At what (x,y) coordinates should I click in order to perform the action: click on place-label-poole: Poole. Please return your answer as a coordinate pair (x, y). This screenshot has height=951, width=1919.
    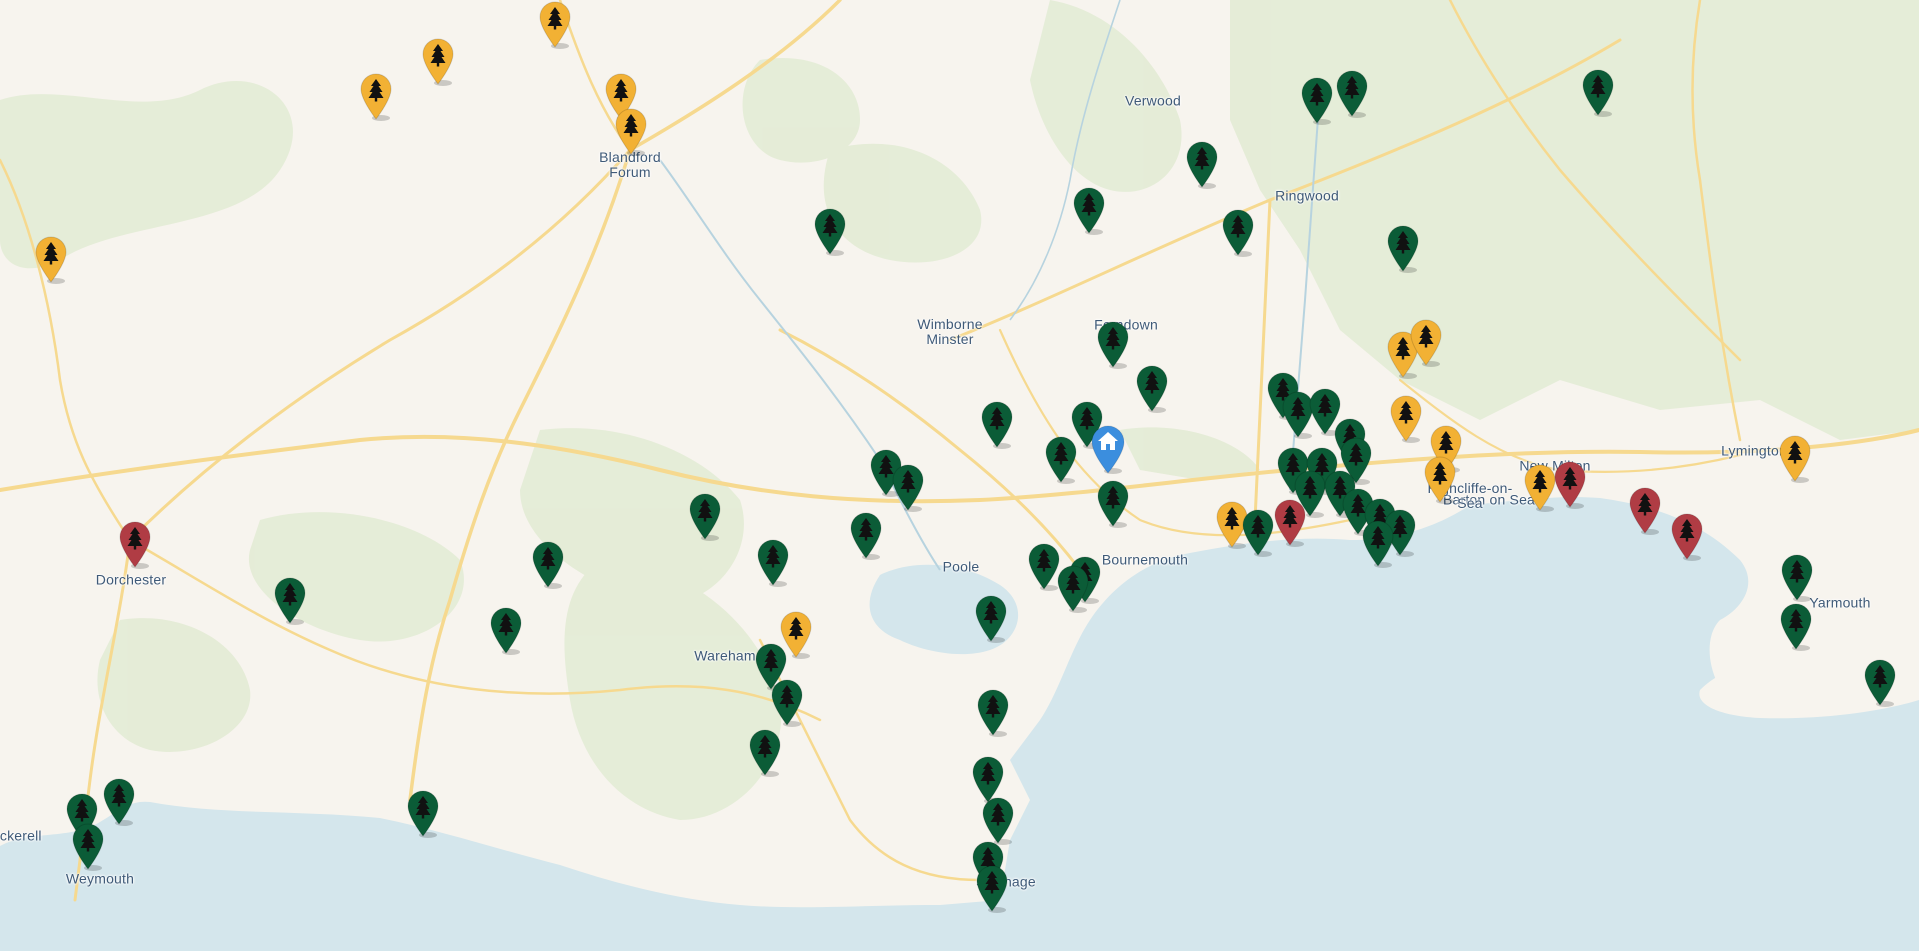
    Looking at the image, I should click on (961, 566).